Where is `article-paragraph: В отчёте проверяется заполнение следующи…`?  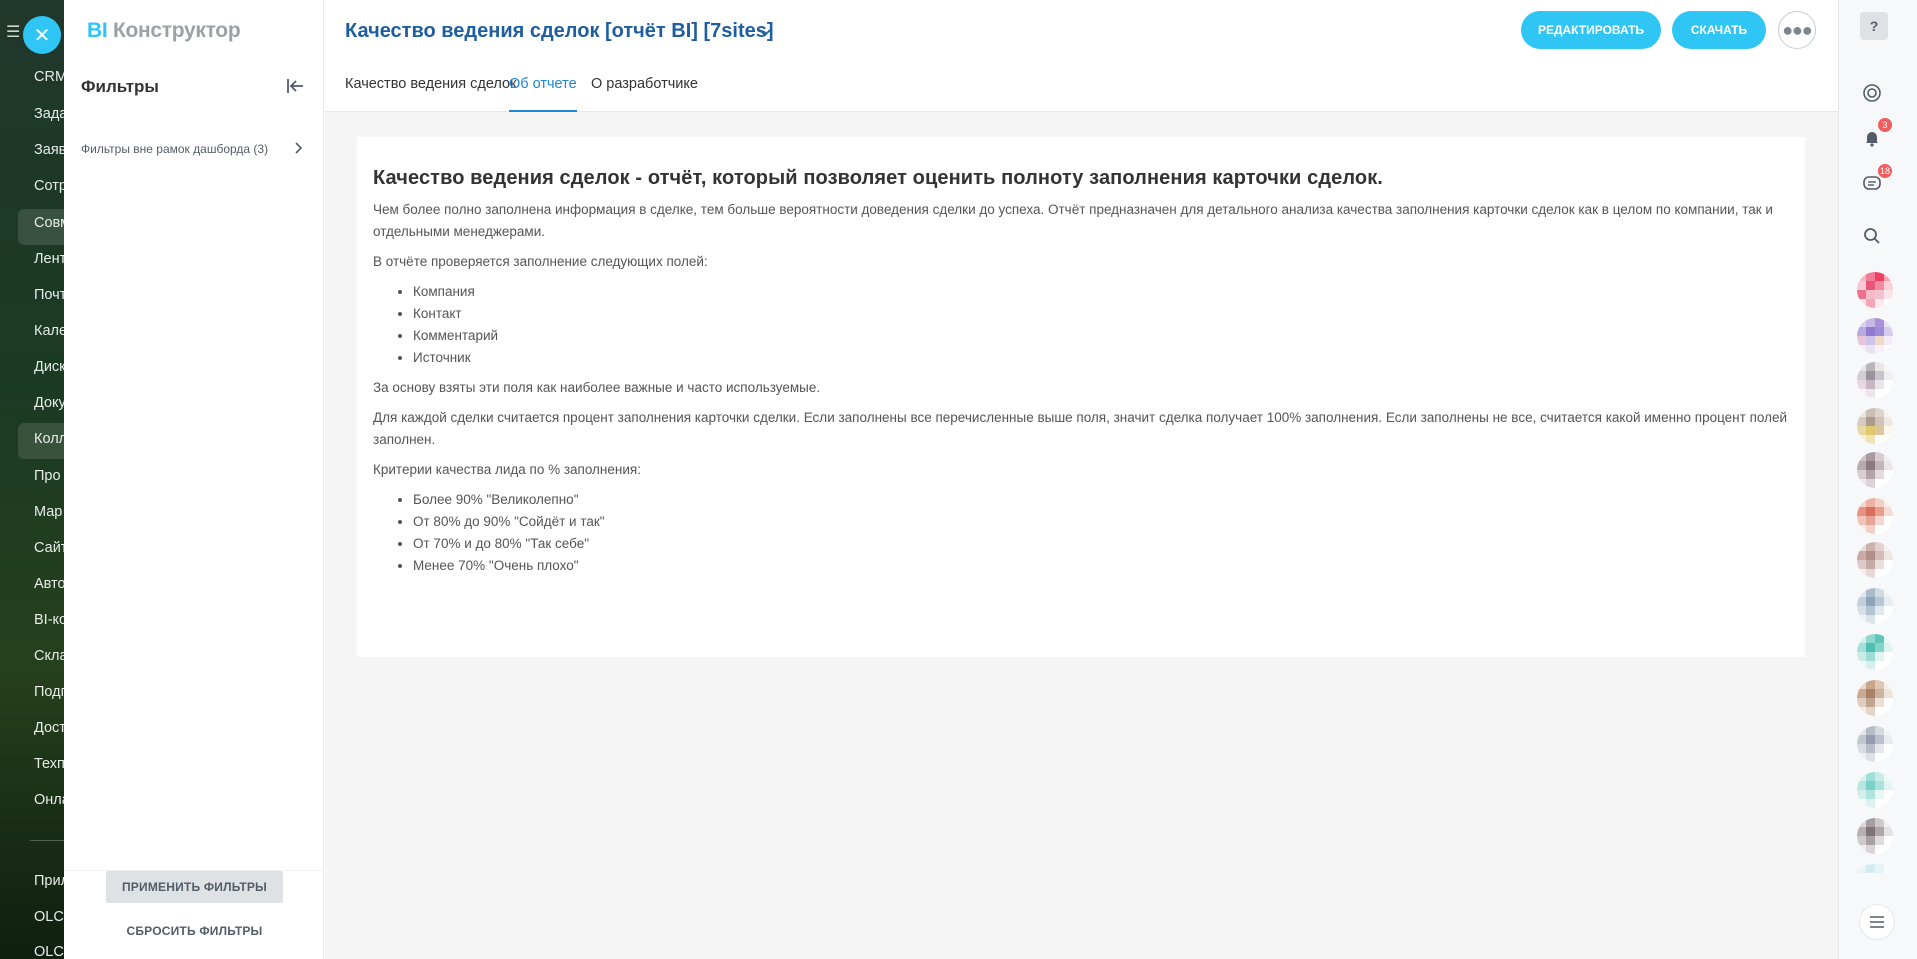
article-paragraph: В отчёте проверяется заполнение следующи… is located at coordinates (540, 261).